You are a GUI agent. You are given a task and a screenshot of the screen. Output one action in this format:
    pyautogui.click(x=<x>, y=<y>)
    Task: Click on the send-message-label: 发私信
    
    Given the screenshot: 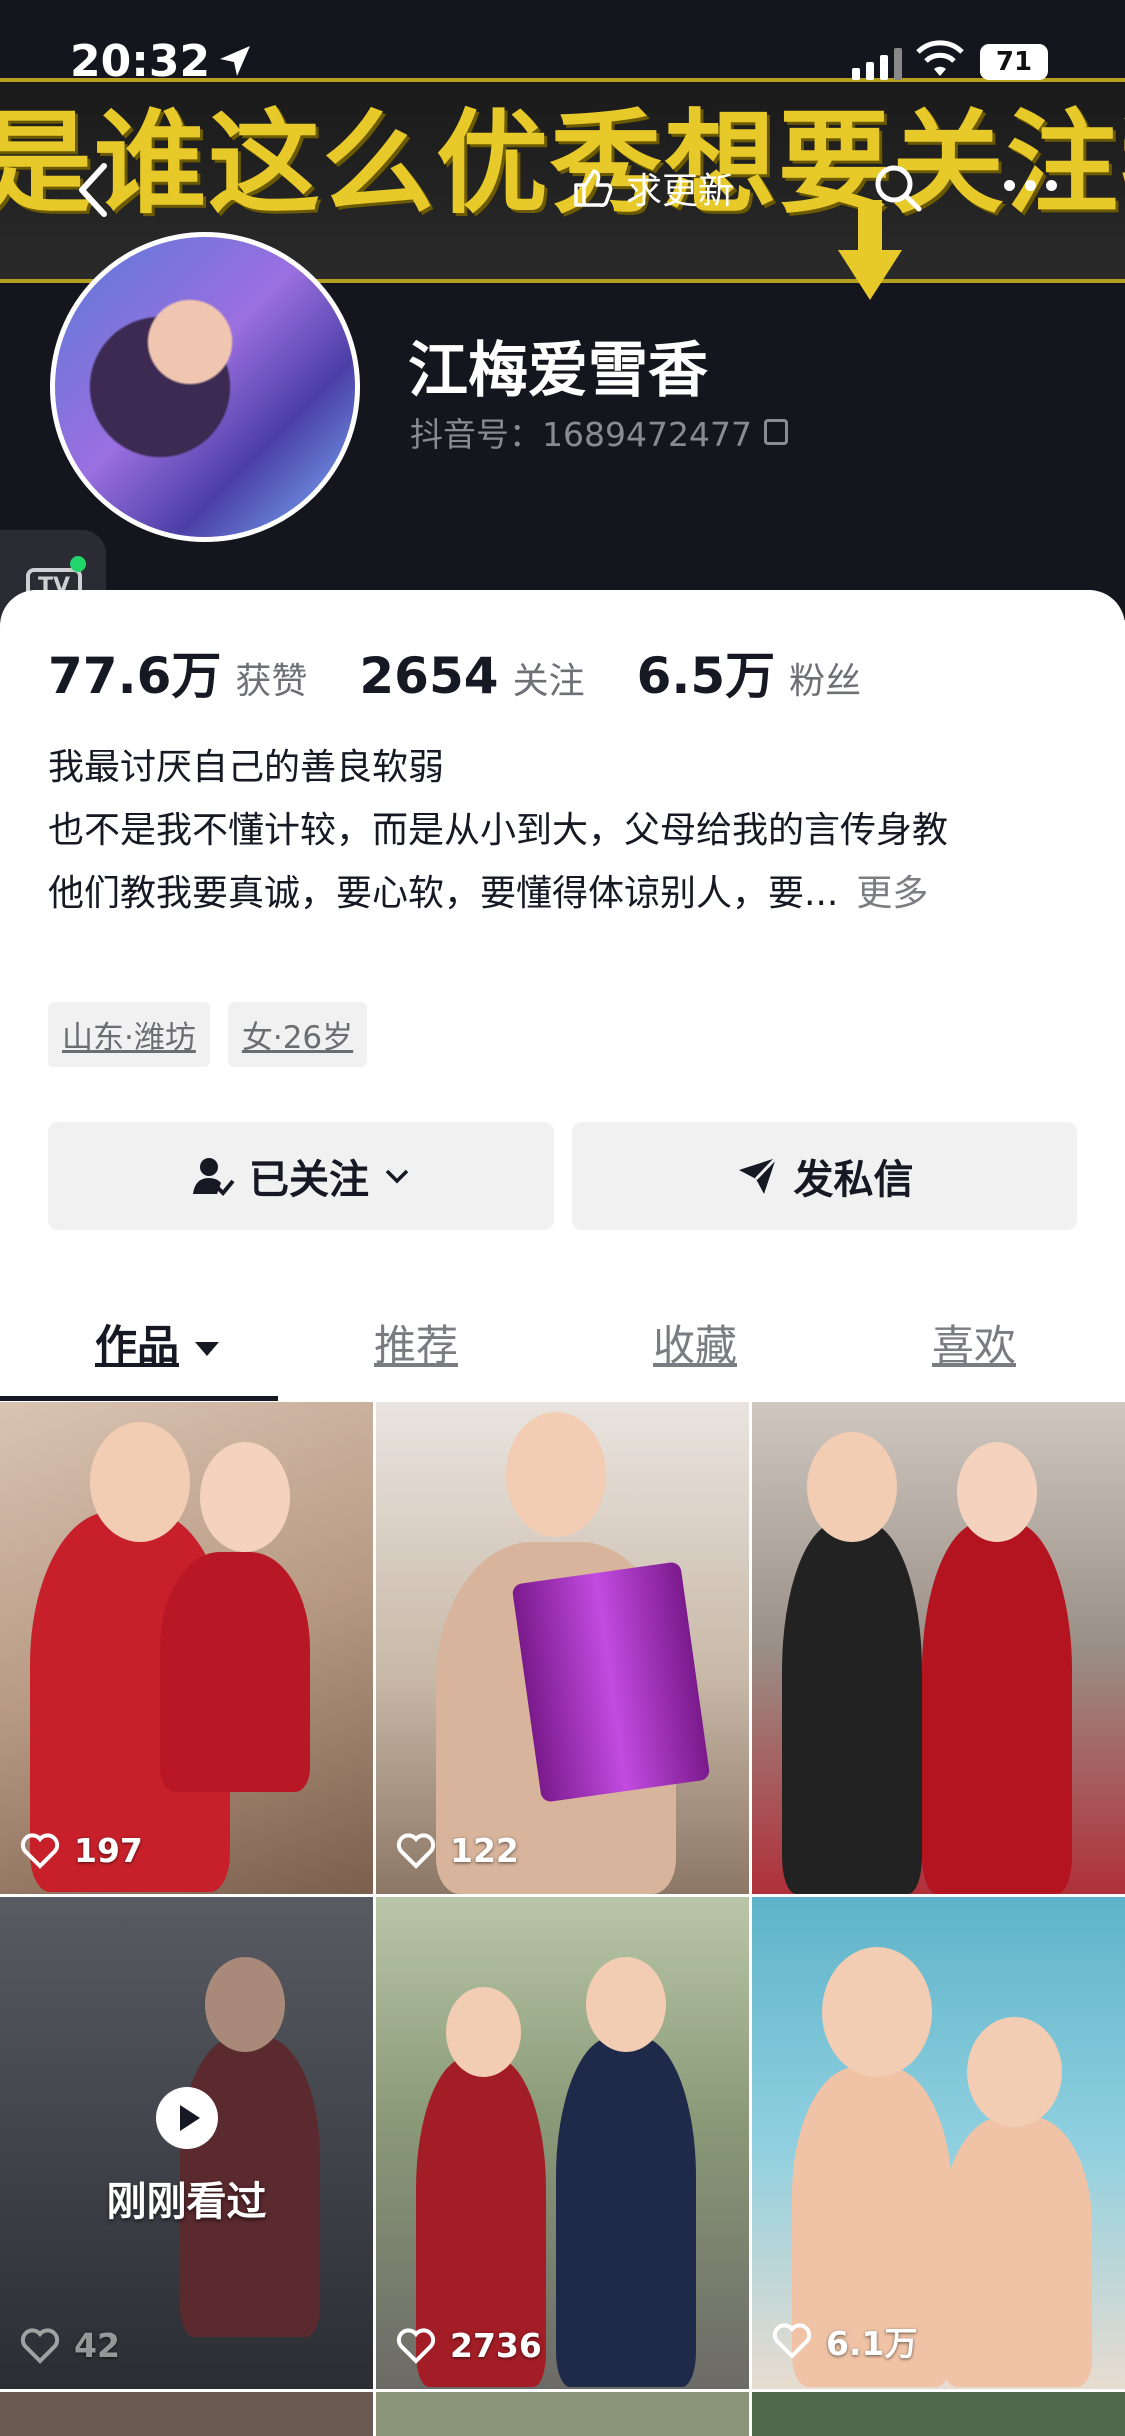 What is the action you would take?
    pyautogui.click(x=853, y=1180)
    